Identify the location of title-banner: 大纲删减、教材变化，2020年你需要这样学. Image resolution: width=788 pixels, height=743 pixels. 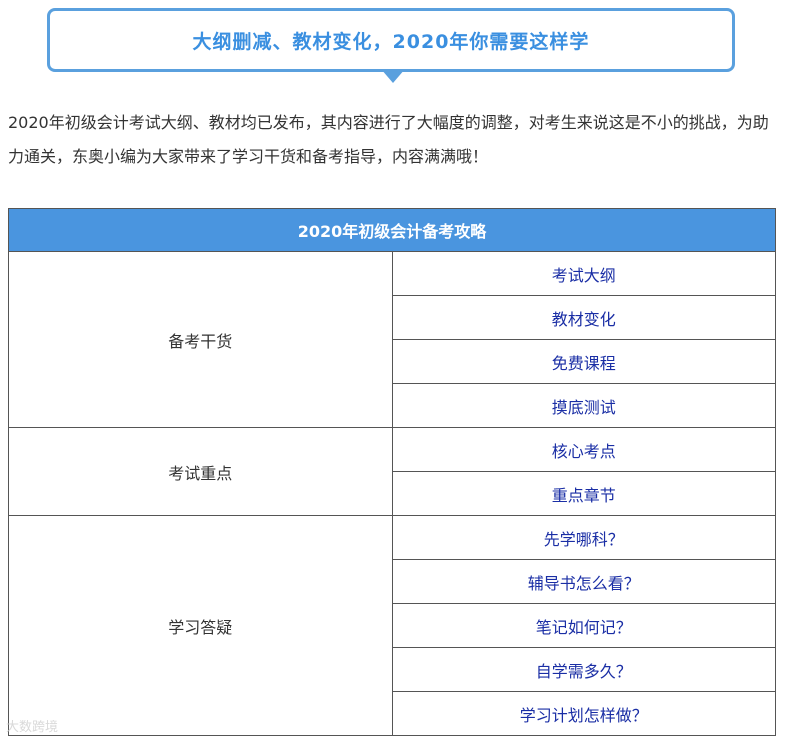
(391, 40).